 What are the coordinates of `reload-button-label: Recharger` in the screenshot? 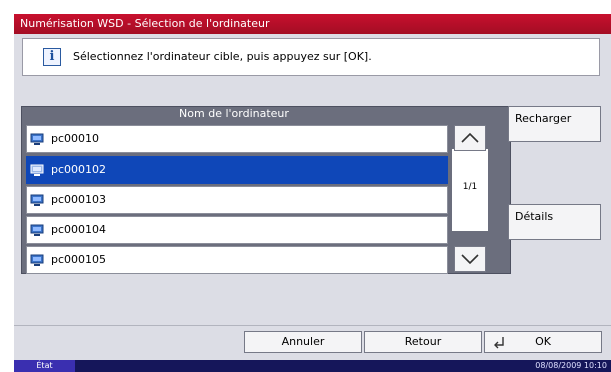 It's located at (543, 118).